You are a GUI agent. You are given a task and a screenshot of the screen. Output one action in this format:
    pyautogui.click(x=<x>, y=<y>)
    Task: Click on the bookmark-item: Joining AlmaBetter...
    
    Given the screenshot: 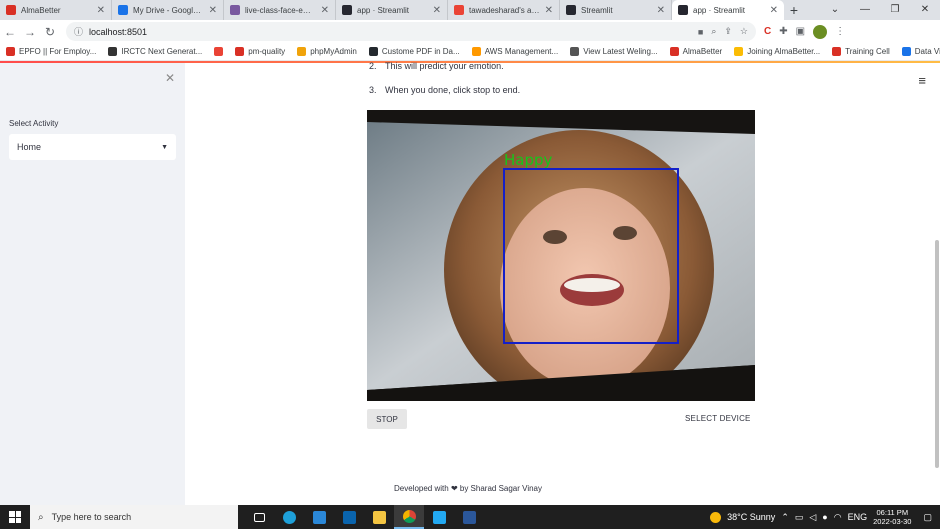 What is the action you would take?
    pyautogui.click(x=777, y=51)
    